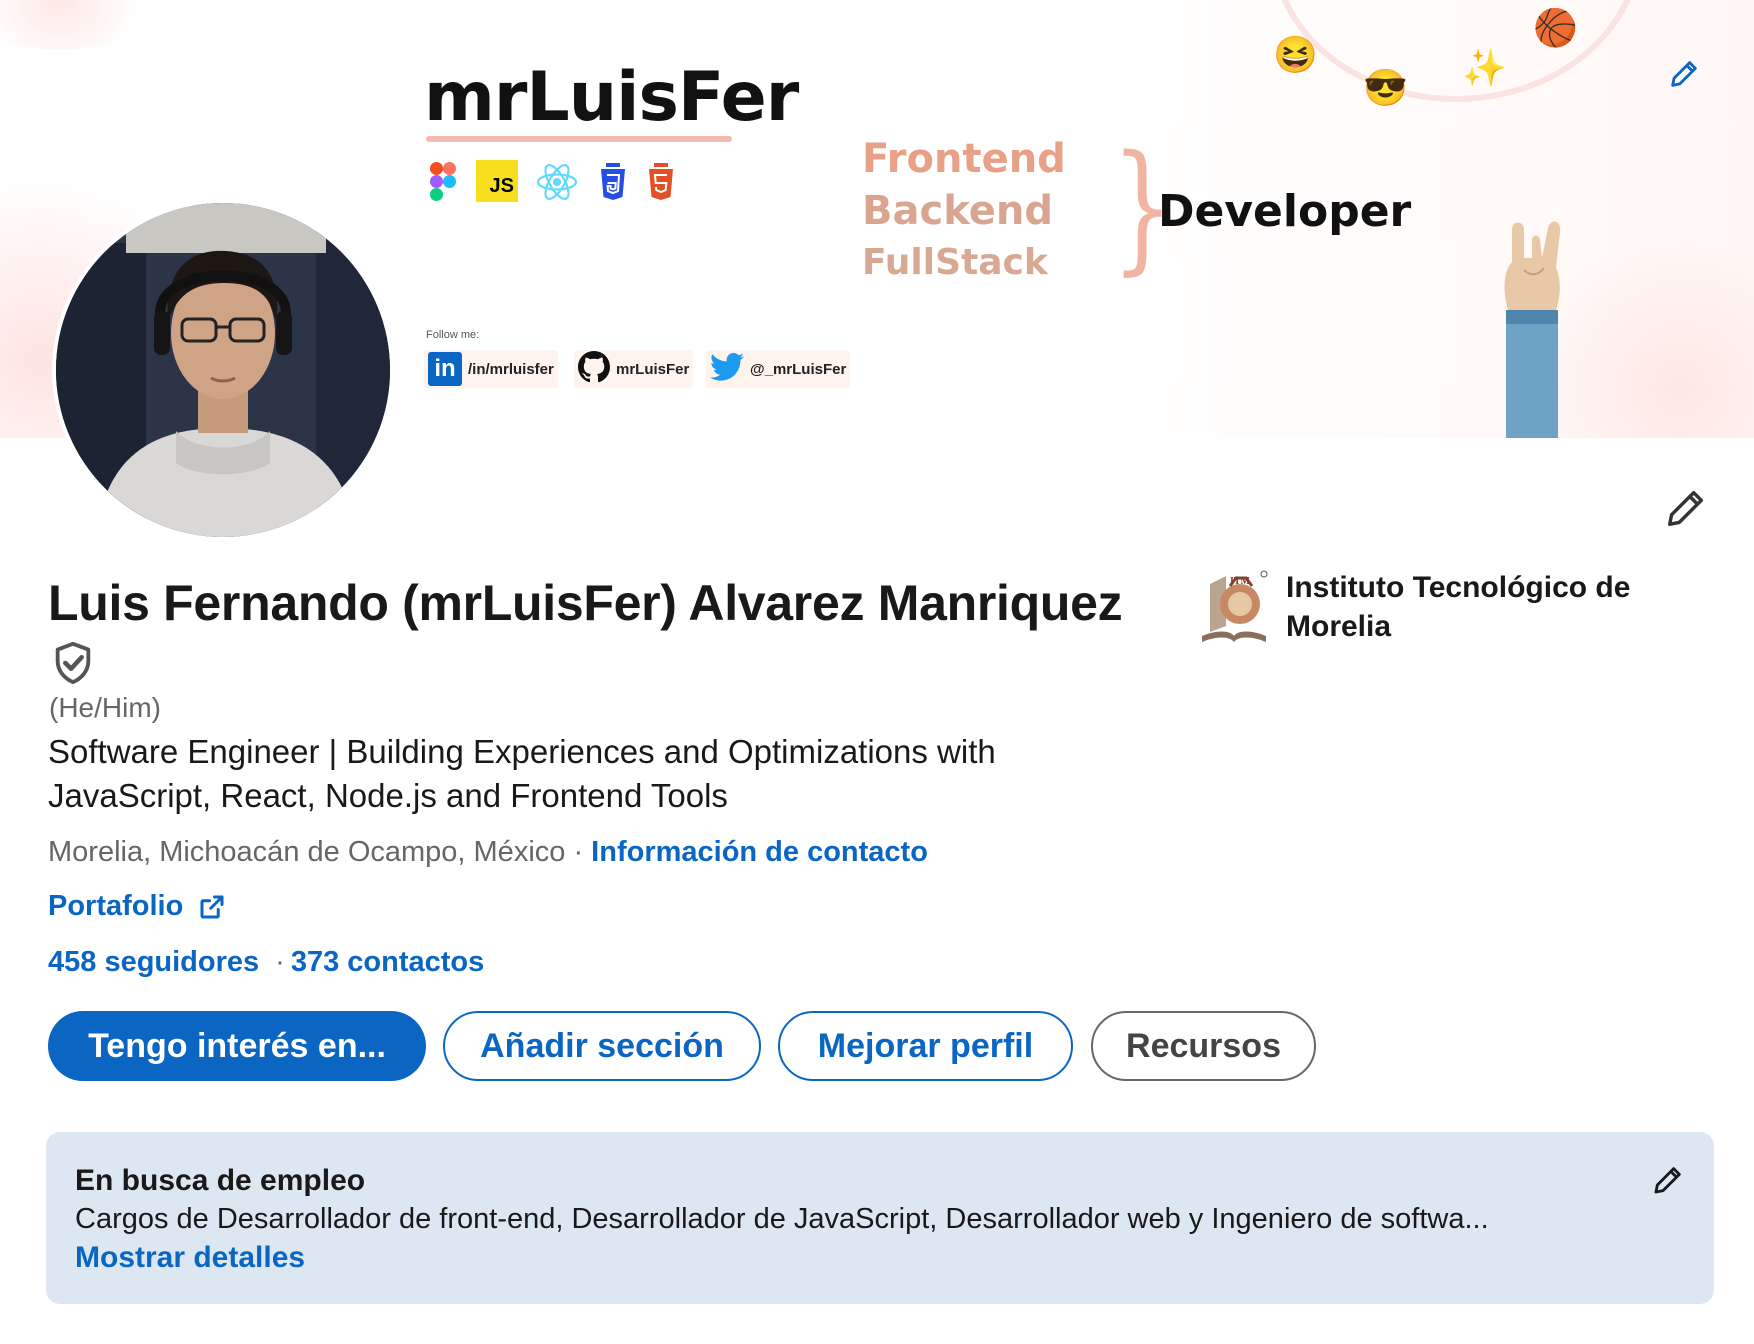 The height and width of the screenshot is (1344, 1754). Describe the element at coordinates (1555, 27) in the screenshot. I see `basketball-emoji-icon: 🏀` at that location.